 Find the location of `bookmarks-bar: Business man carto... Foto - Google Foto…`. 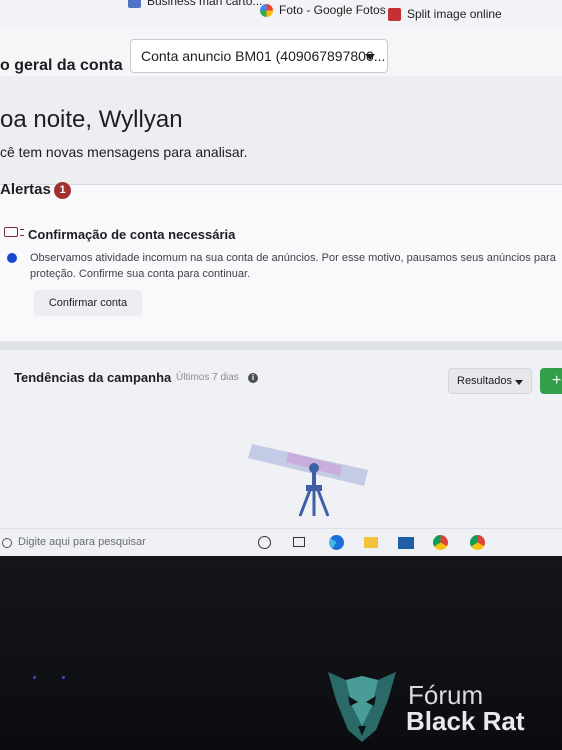

bookmarks-bar: Business man carto... Foto - Google Foto… is located at coordinates (281, 13).